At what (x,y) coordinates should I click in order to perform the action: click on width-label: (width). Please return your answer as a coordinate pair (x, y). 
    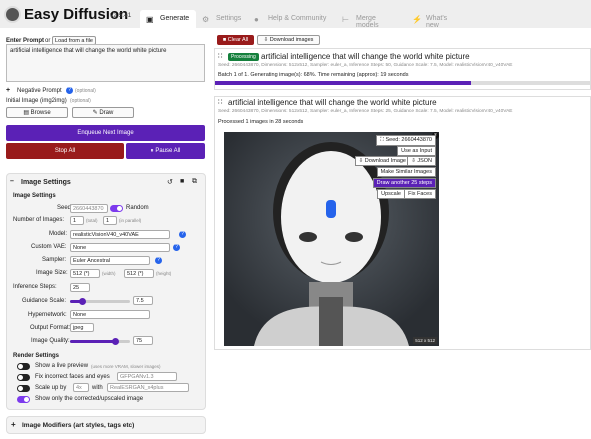
    Looking at the image, I should click on (109, 273).